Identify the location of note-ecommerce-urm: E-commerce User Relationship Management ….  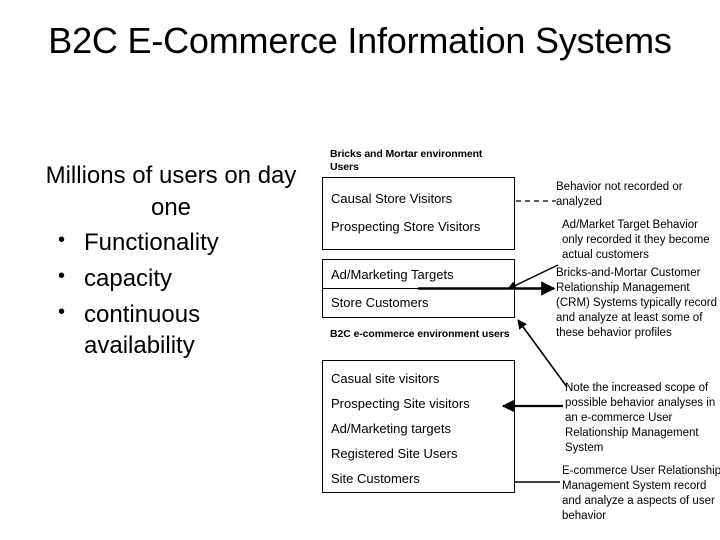
(641, 493).